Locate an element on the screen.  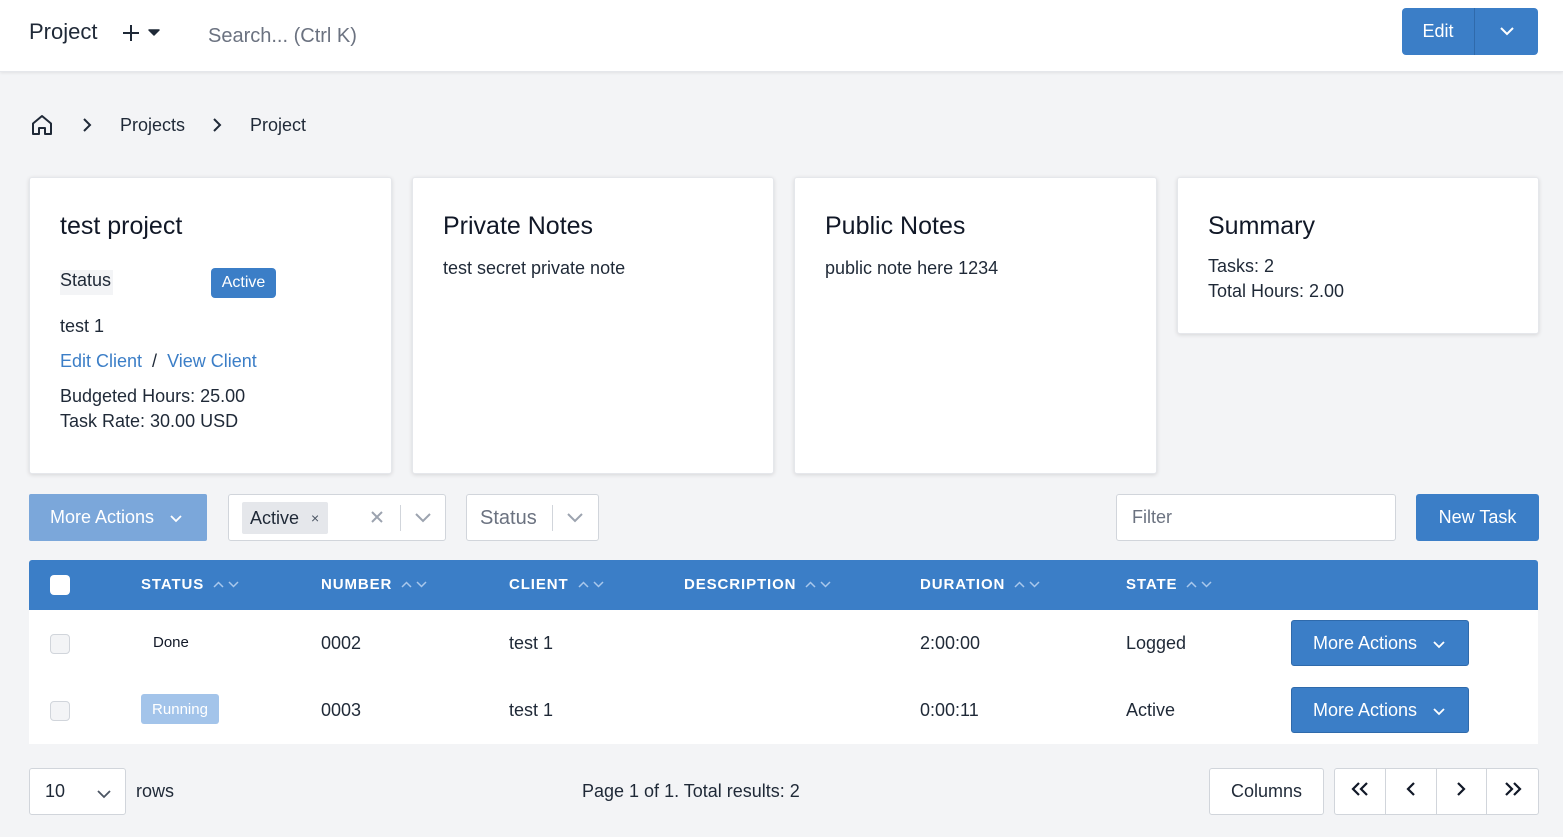
edit-dropdown-button is located at coordinates (1506, 31).